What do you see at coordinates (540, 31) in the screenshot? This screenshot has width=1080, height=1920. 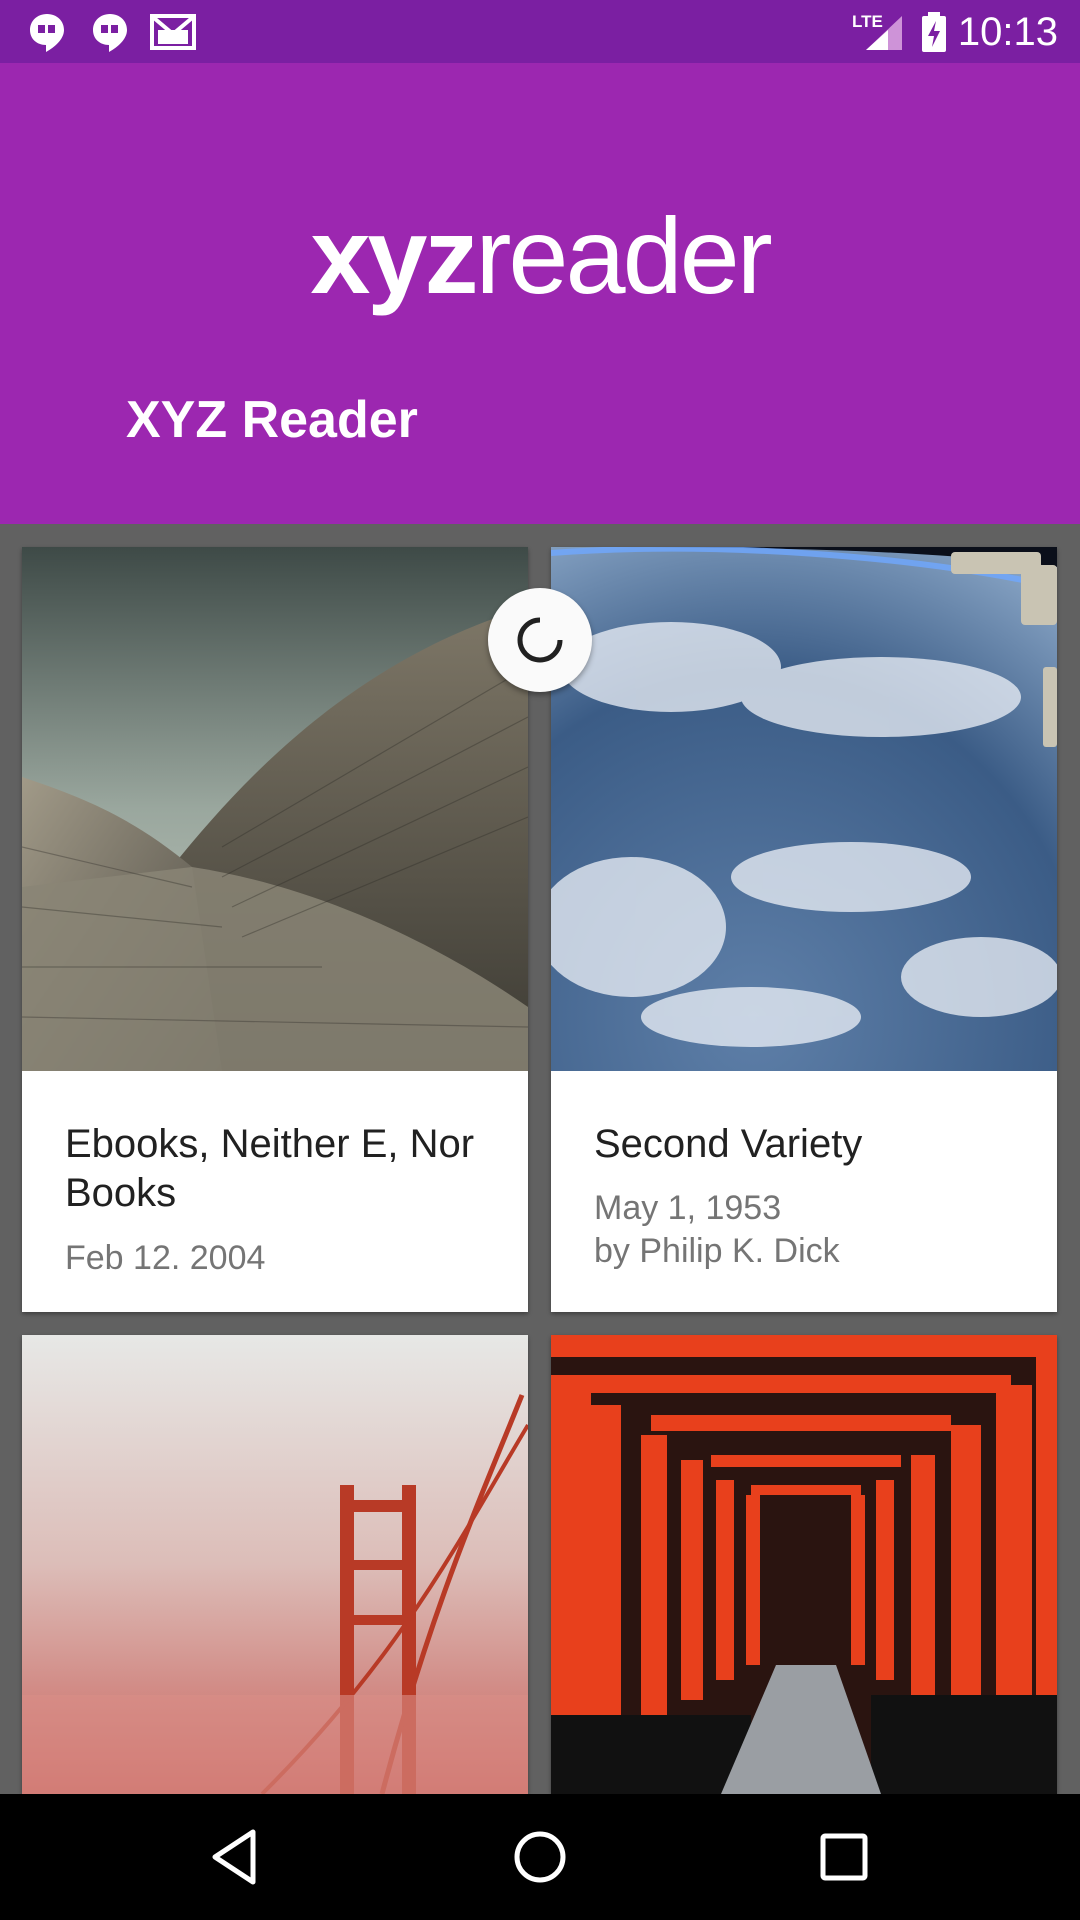 I see `status-bar: LTE 10:13` at bounding box center [540, 31].